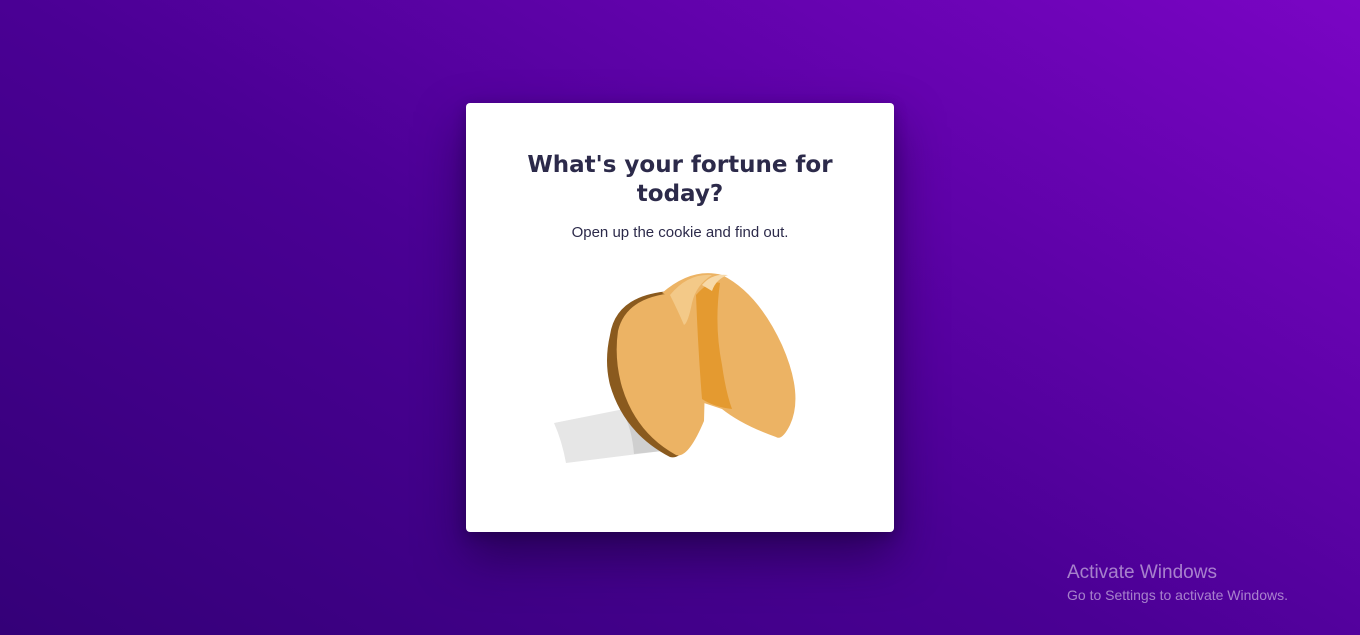 The height and width of the screenshot is (635, 1360). I want to click on fortune-cookie-icon, so click(675, 368).